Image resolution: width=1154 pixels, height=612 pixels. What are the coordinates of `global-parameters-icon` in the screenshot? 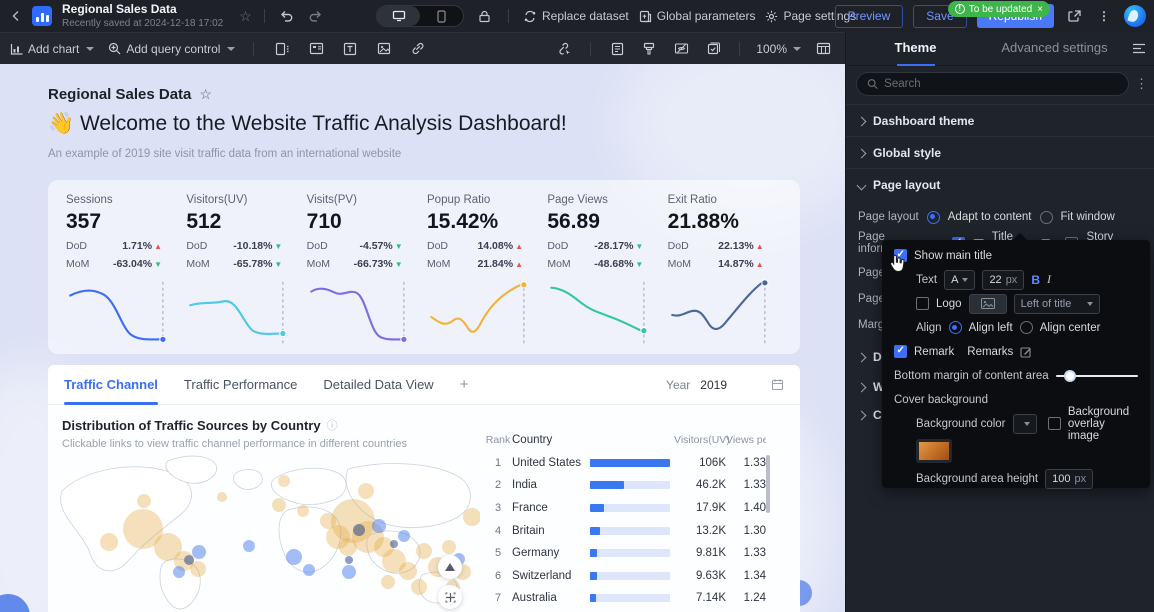 It's located at (645, 16).